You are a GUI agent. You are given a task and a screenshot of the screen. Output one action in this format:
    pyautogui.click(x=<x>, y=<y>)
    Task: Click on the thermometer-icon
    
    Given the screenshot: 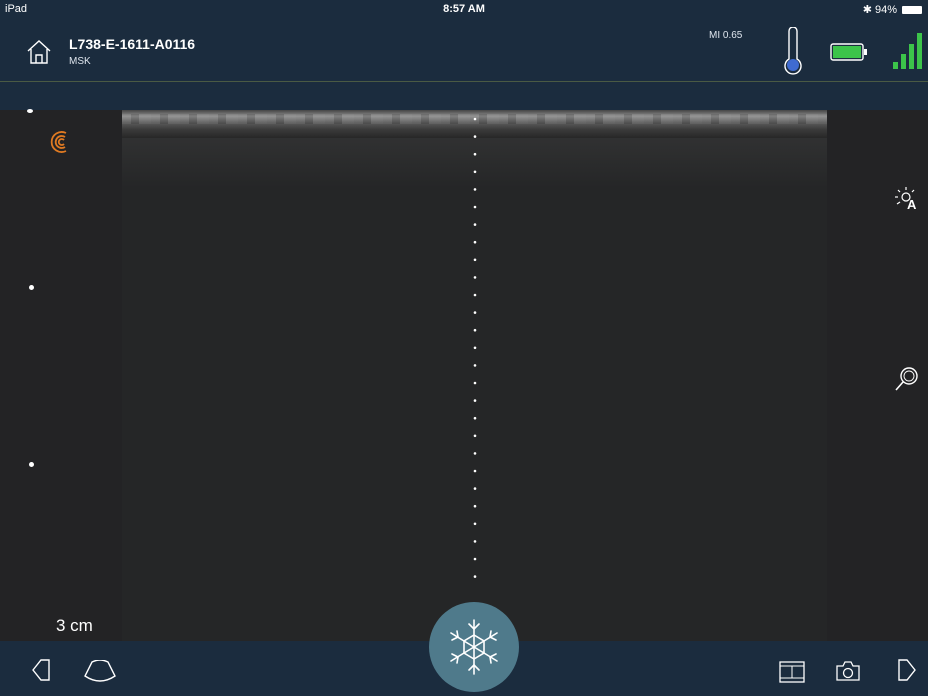 What is the action you would take?
    pyautogui.click(x=793, y=51)
    